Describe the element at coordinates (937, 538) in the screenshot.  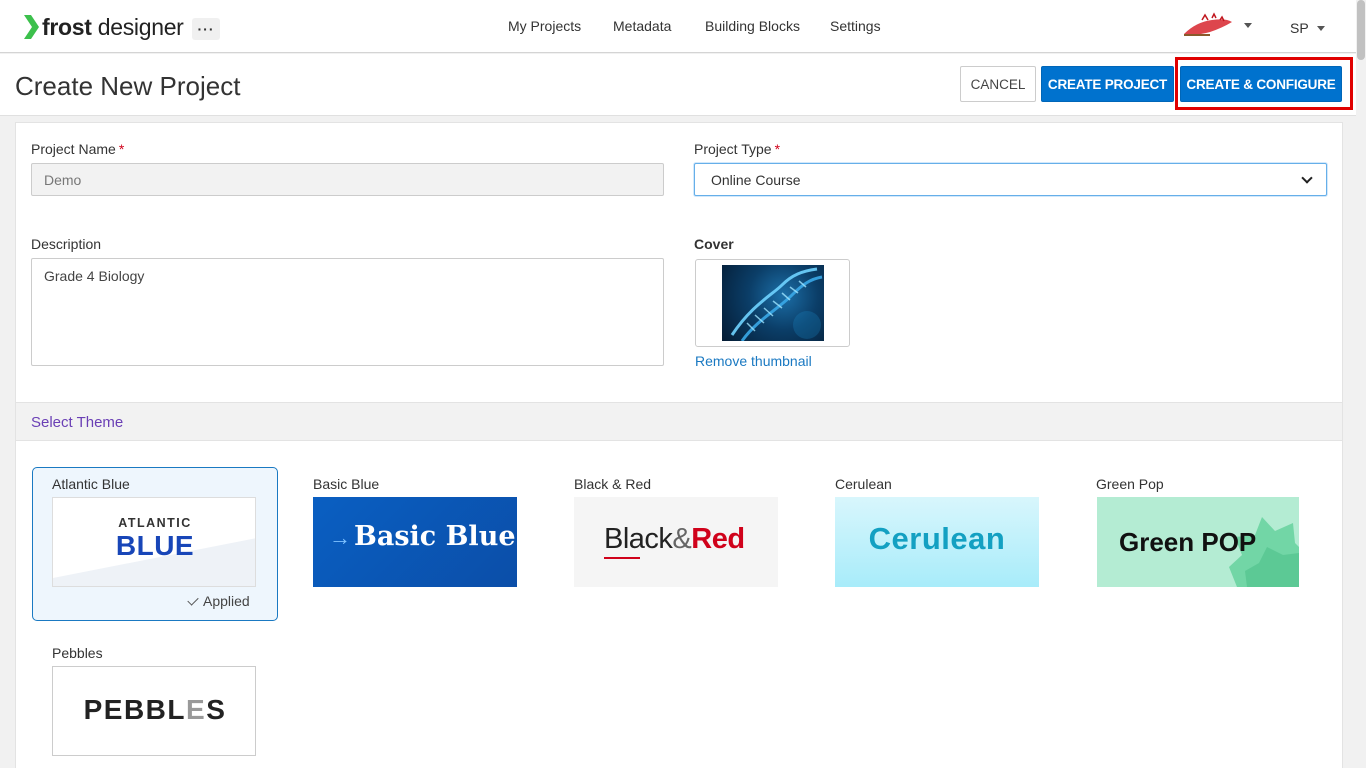
I see `theme-thumb-cerulean-text: Cerulean` at that location.